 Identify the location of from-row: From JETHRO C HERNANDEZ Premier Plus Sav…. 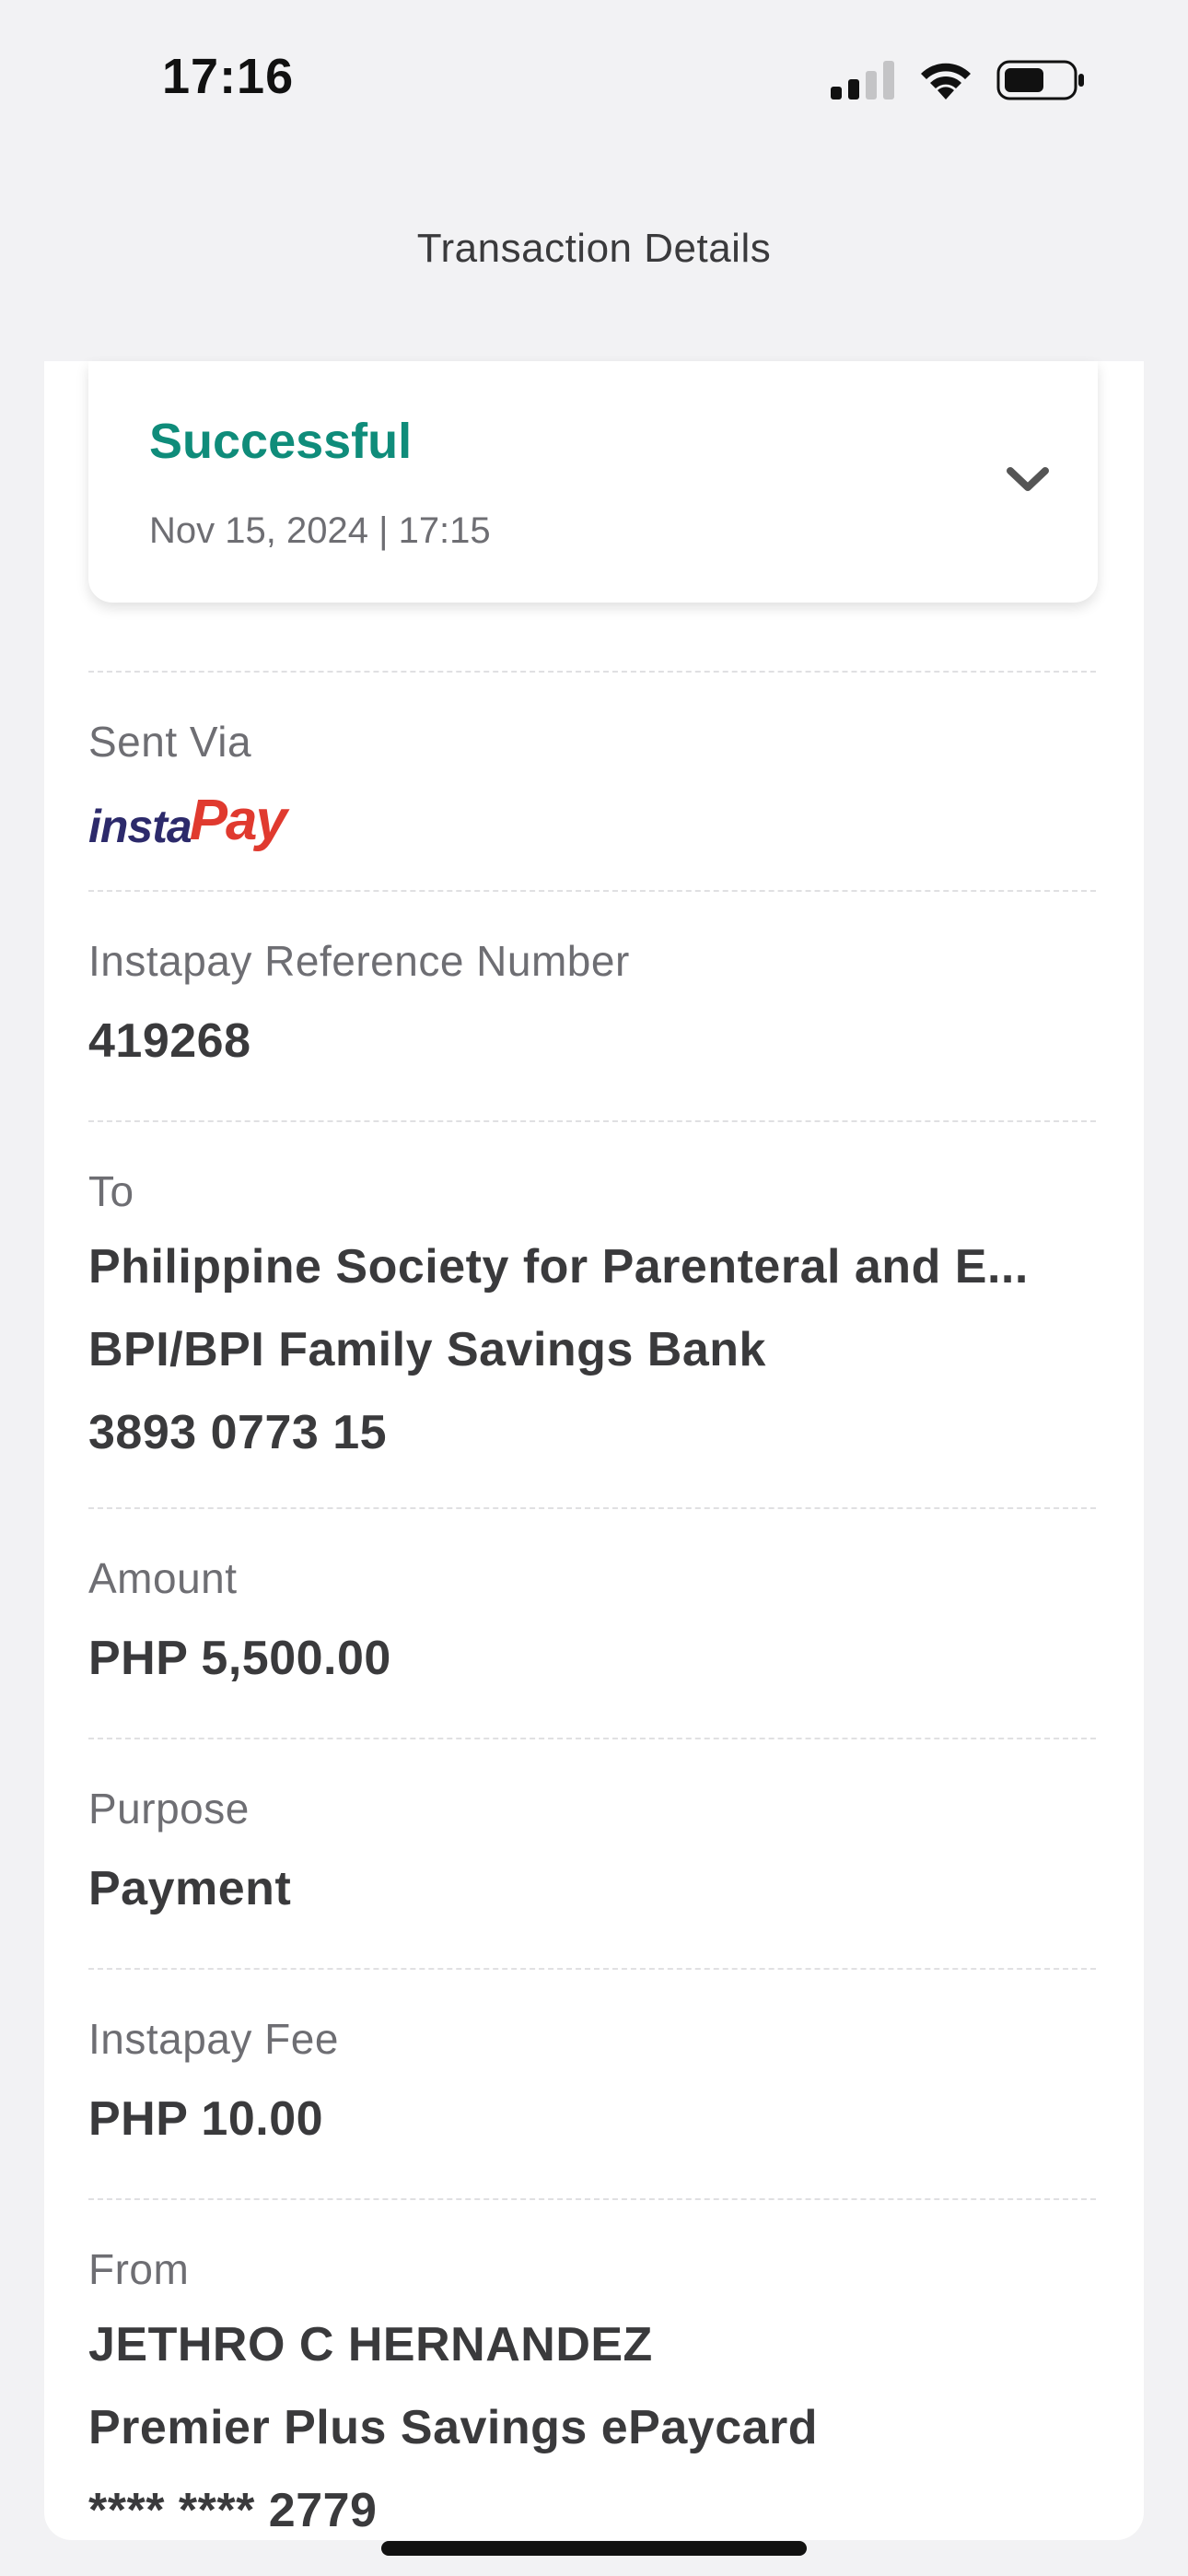
(592, 2376).